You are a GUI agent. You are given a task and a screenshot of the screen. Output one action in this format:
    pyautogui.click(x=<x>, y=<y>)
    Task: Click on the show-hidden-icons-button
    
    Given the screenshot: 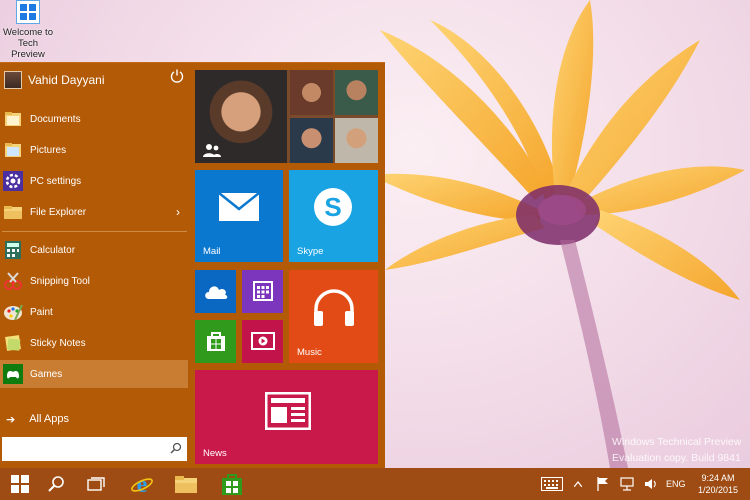 What is the action you would take?
    pyautogui.click(x=578, y=484)
    